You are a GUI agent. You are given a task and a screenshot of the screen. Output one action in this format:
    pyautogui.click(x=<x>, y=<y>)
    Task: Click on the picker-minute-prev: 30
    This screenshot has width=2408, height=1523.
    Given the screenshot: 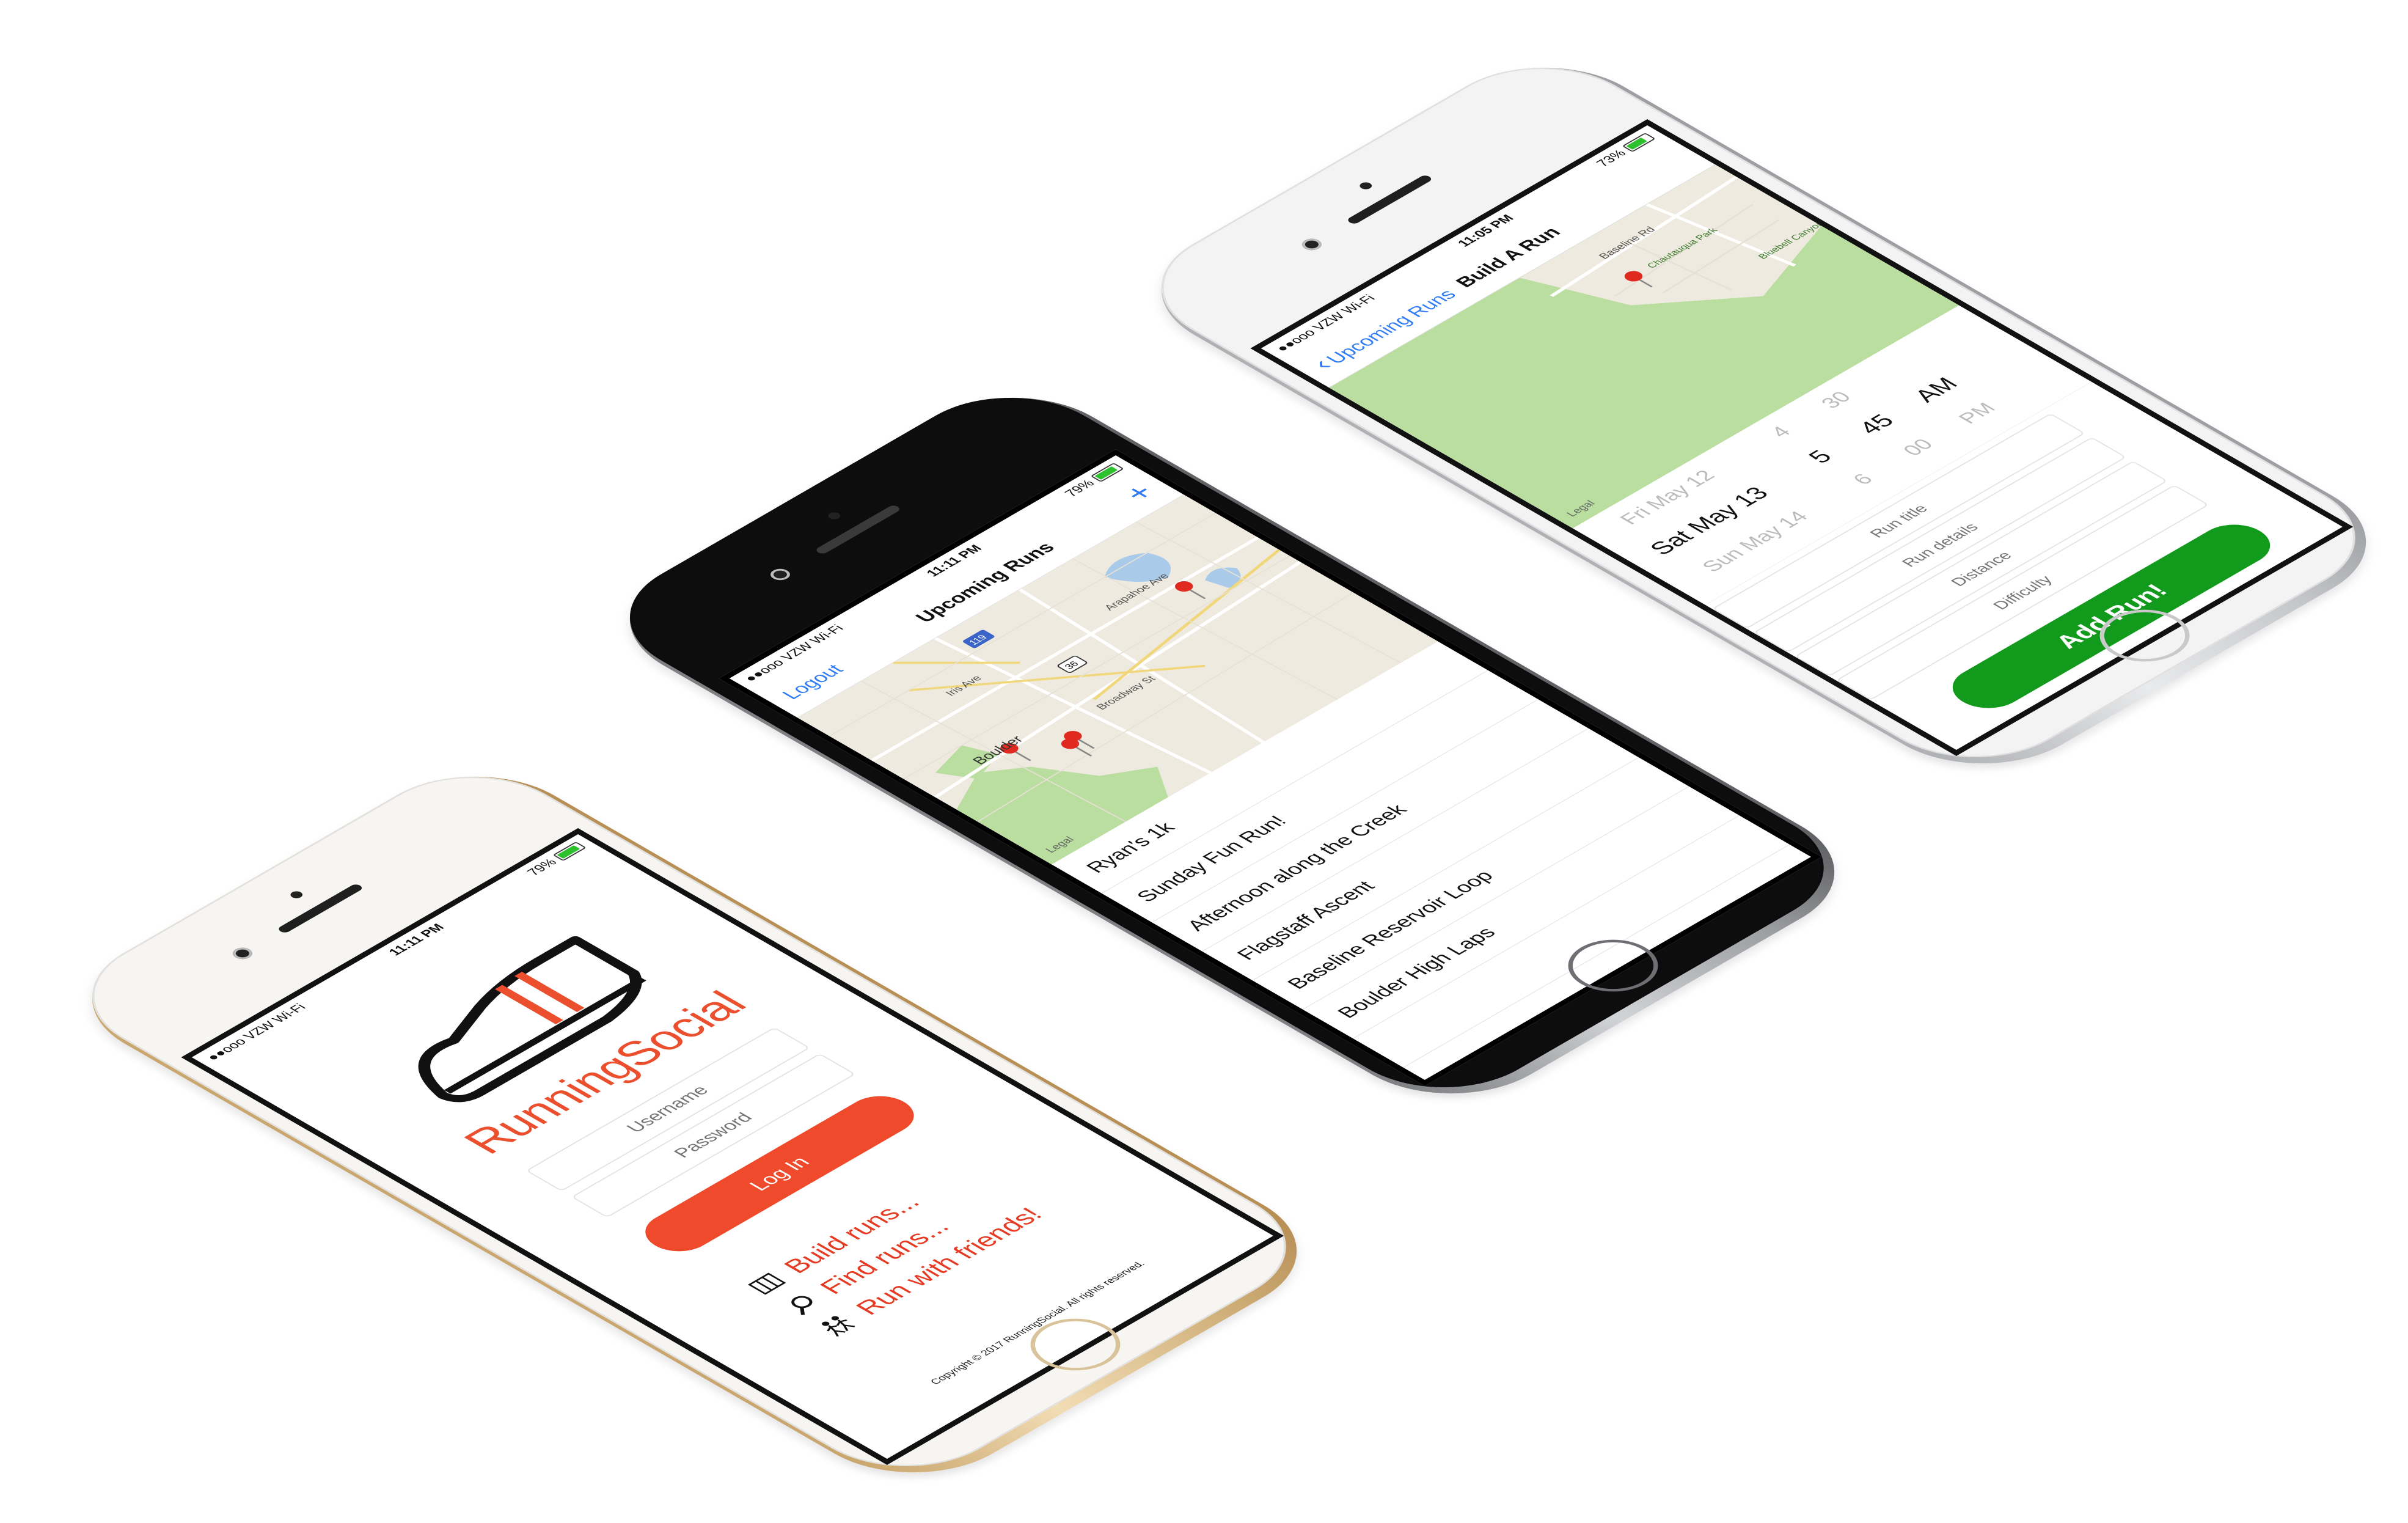 What is the action you would take?
    pyautogui.click(x=1836, y=400)
    